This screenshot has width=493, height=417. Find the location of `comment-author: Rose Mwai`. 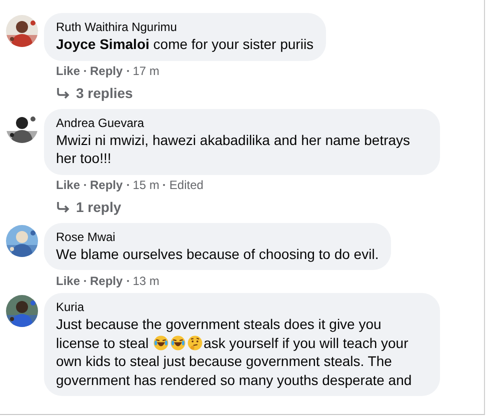

comment-author: Rose Mwai is located at coordinates (217, 236).